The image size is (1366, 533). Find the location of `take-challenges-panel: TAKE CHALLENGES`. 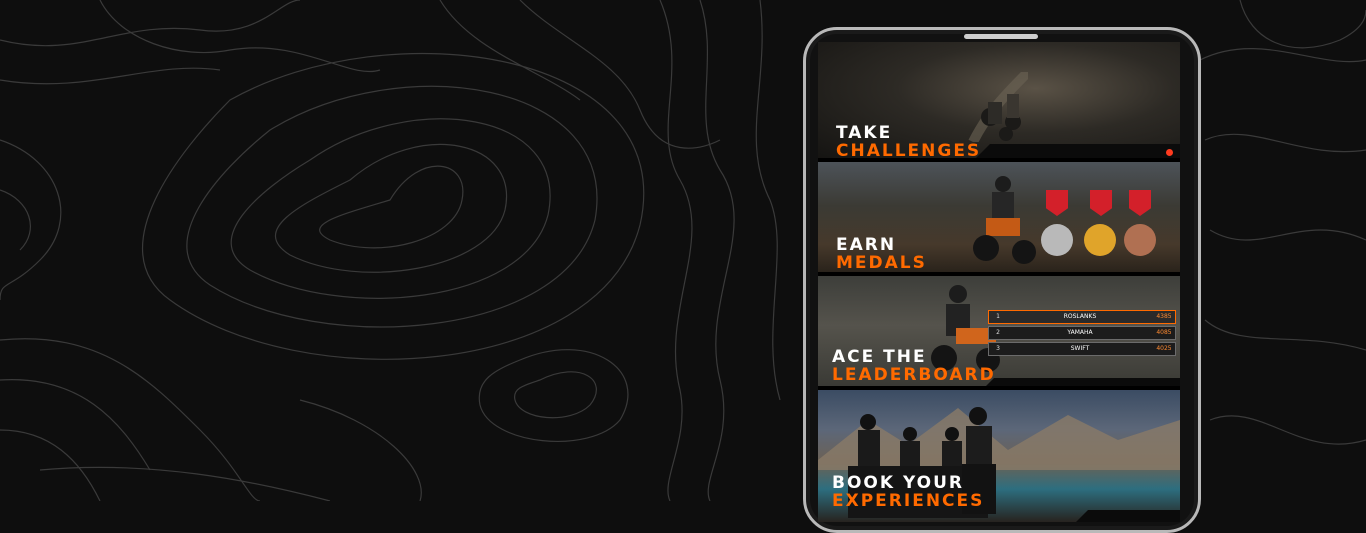

take-challenges-panel: TAKE CHALLENGES is located at coordinates (999, 100).